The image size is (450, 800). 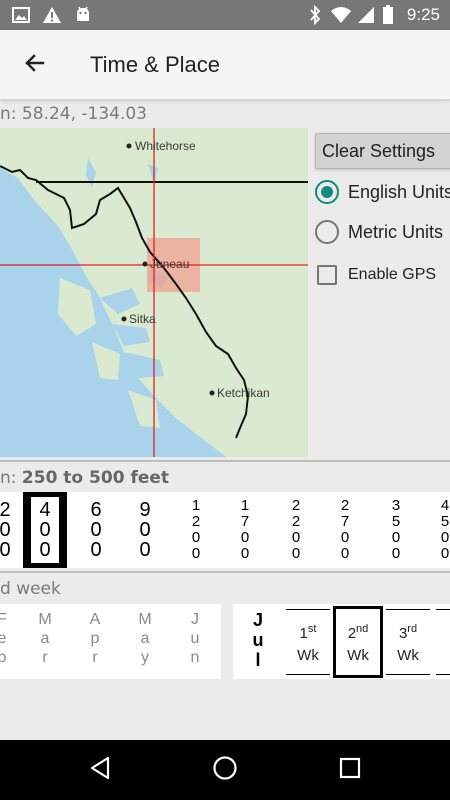 I want to click on month-selector: FebMarAprMayJun, so click(x=110, y=641).